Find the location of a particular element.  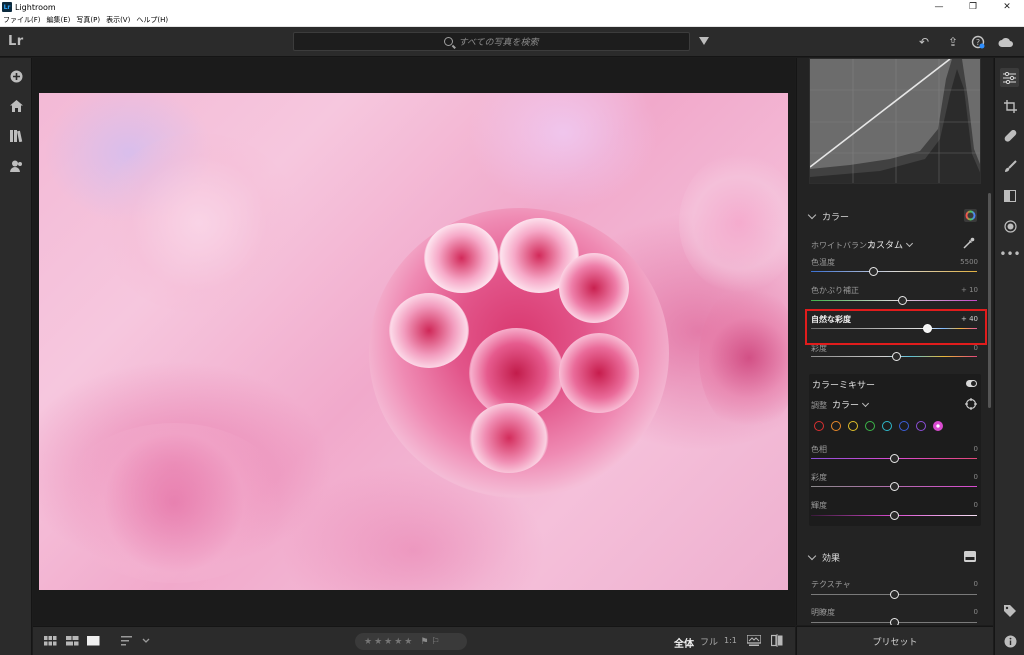

filter-icon is located at coordinates (704, 41).